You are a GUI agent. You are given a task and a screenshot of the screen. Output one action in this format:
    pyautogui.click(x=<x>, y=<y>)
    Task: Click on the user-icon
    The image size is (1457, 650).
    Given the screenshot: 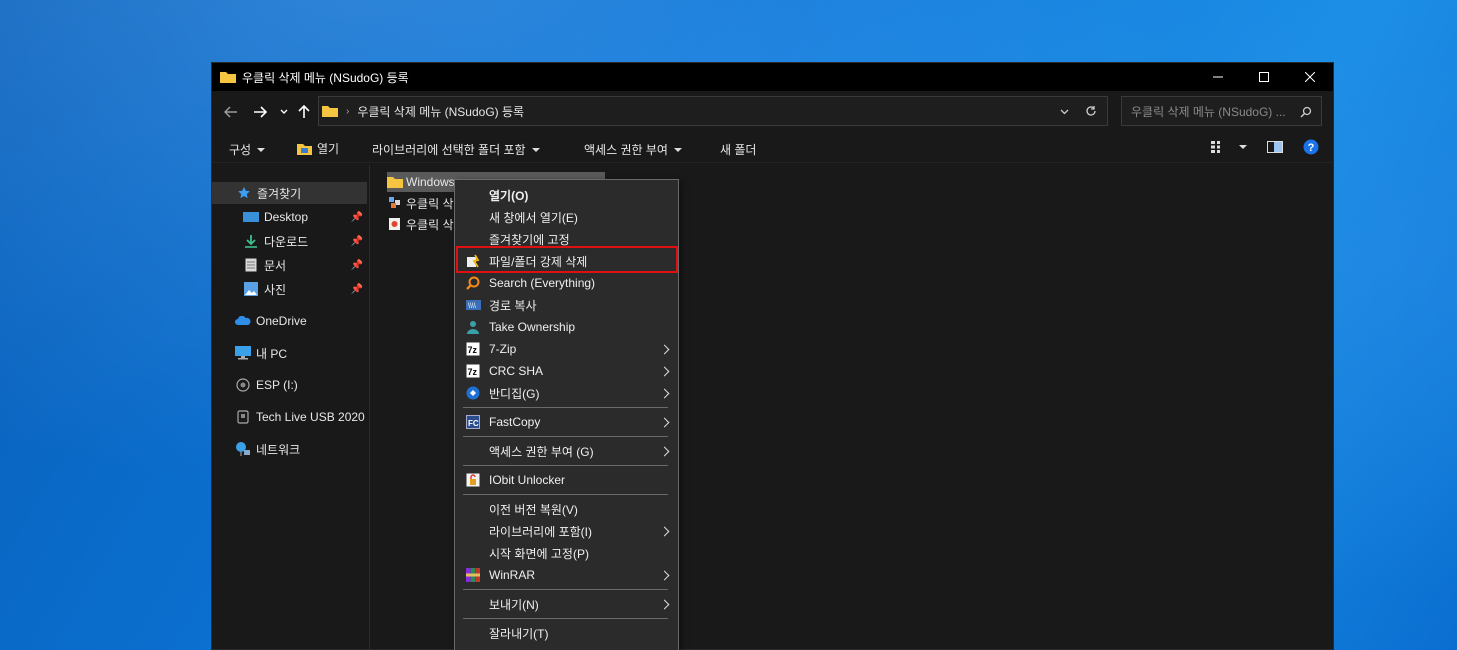 What is the action you would take?
    pyautogui.click(x=473, y=327)
    